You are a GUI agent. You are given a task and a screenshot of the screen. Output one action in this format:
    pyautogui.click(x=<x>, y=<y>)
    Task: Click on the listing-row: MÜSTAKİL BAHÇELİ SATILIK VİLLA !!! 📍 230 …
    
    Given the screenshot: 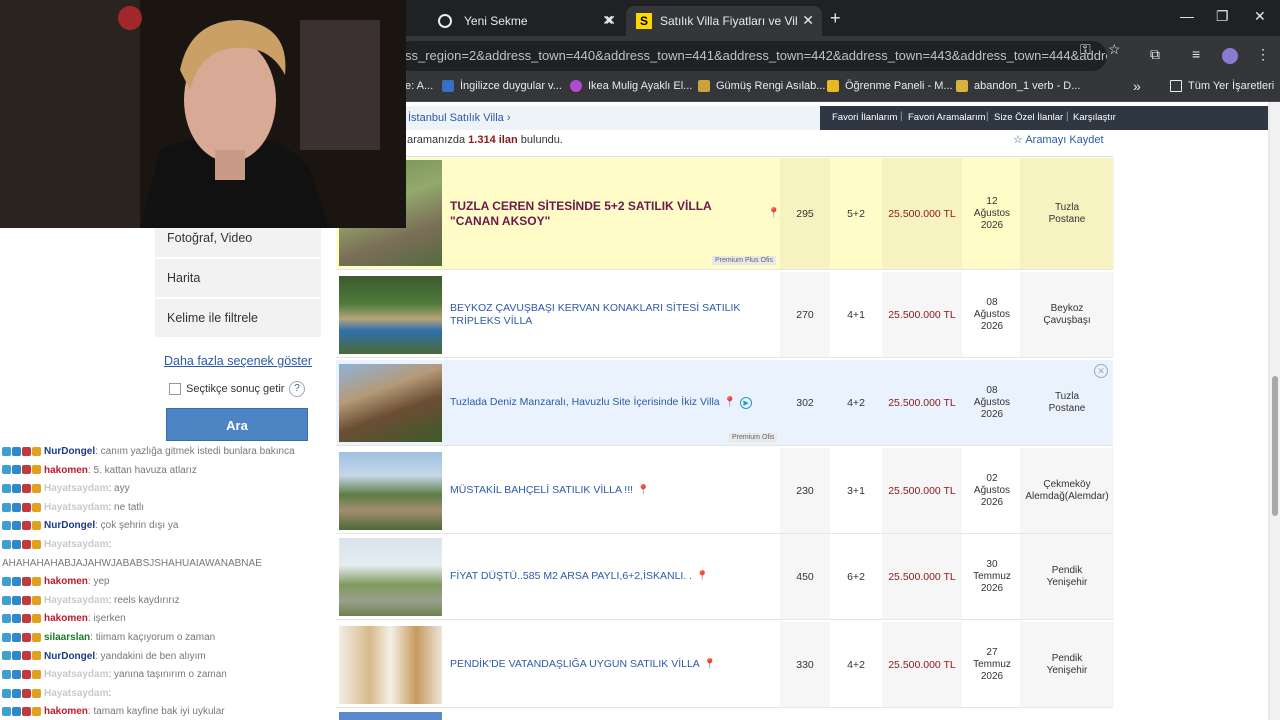 What is the action you would take?
    pyautogui.click(x=724, y=491)
    